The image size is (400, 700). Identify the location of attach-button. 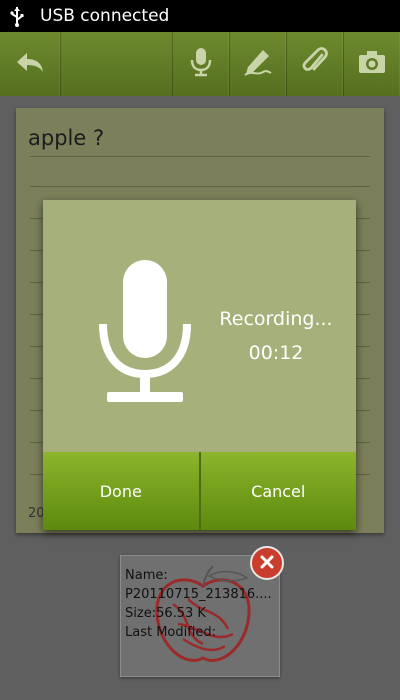
(315, 64).